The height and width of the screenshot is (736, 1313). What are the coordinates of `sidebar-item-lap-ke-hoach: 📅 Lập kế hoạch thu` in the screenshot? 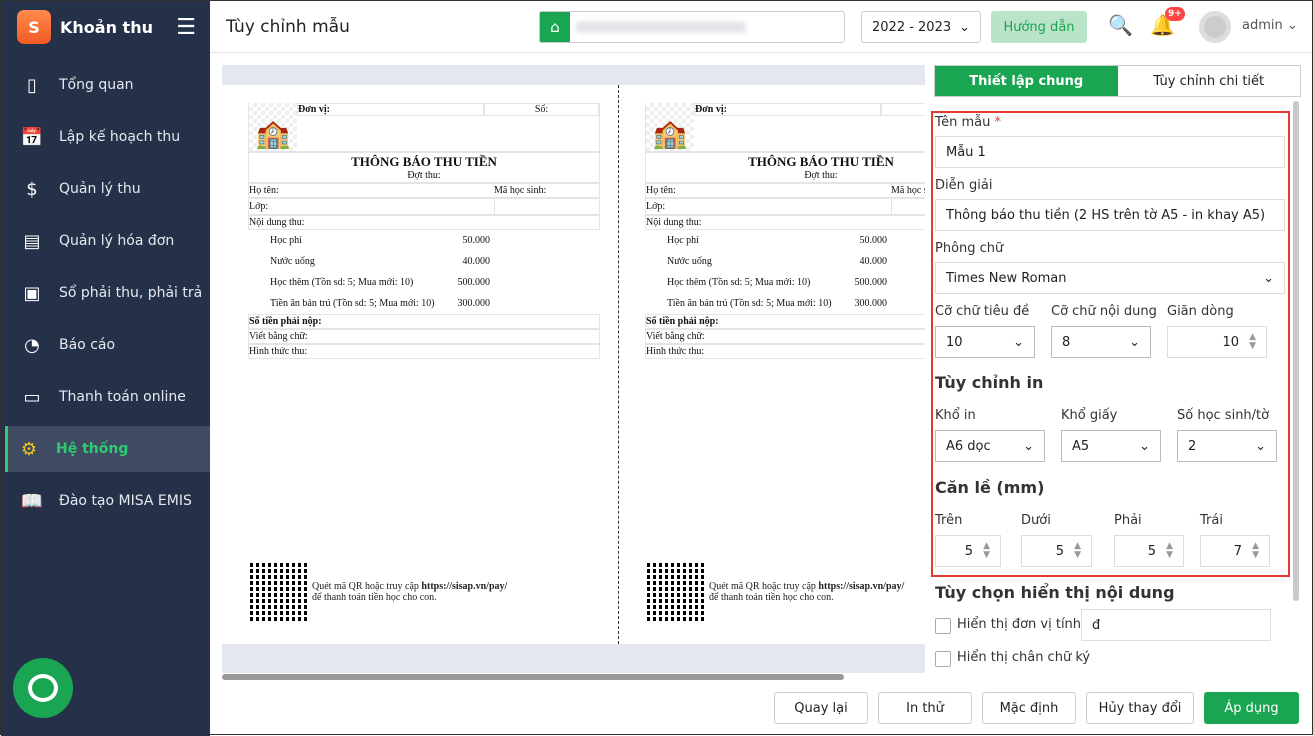 It's located at (105, 137).